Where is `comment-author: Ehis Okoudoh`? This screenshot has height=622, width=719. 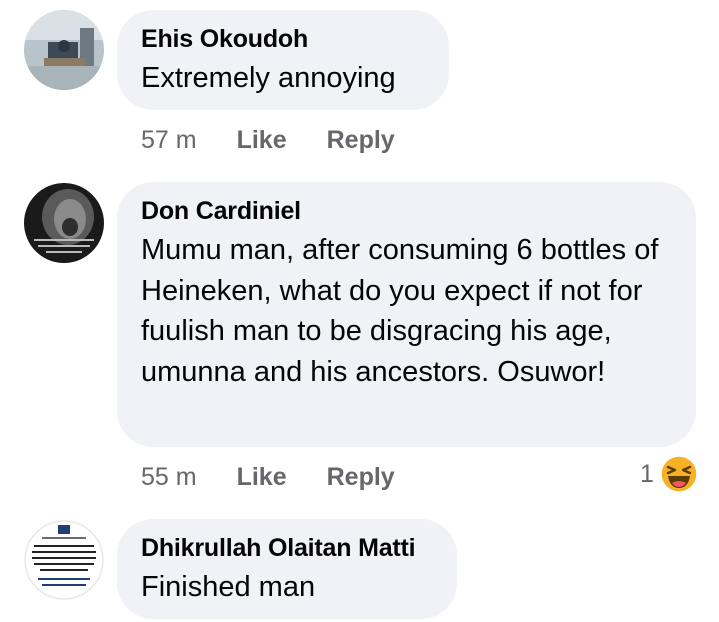 comment-author: Ehis Okoudoh is located at coordinates (282, 39).